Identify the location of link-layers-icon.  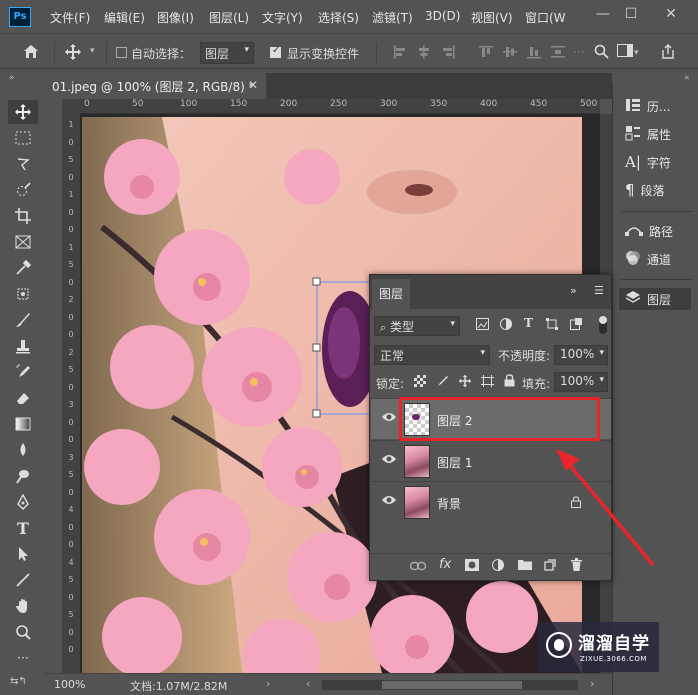
(418, 567).